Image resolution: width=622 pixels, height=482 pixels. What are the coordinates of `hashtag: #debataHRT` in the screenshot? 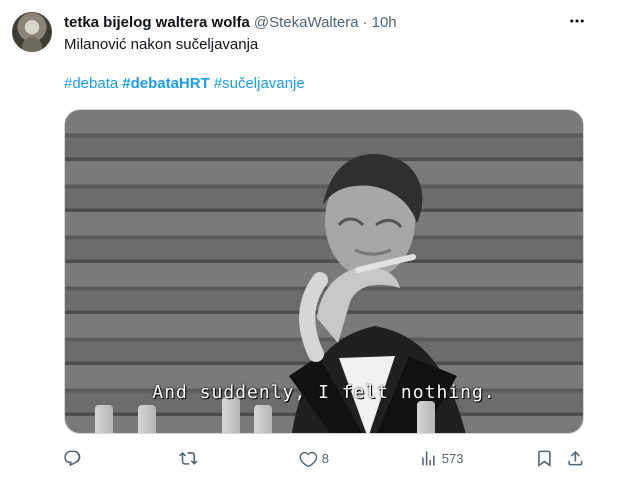 It's located at (166, 83).